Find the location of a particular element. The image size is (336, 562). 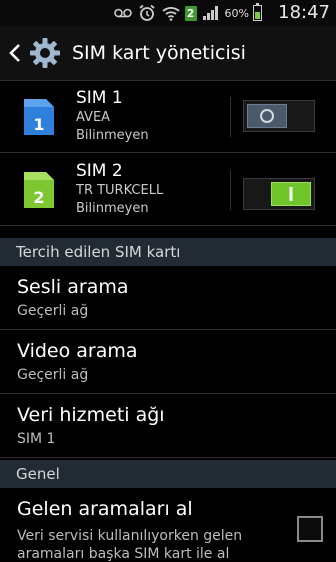

sim-slot-number: 2 is located at coordinates (38, 197).